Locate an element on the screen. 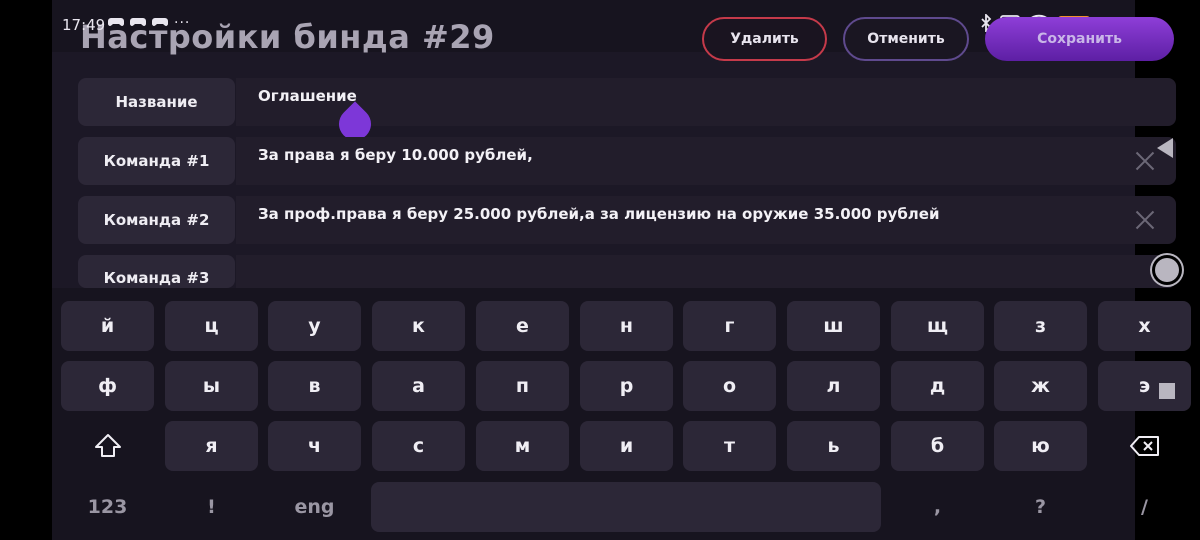 This screenshot has height=540, width=1200. backspace-icon is located at coordinates (1144, 446).